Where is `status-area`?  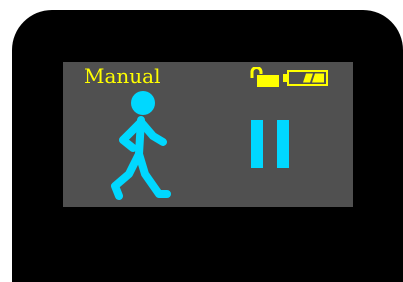 status-area is located at coordinates (289, 77).